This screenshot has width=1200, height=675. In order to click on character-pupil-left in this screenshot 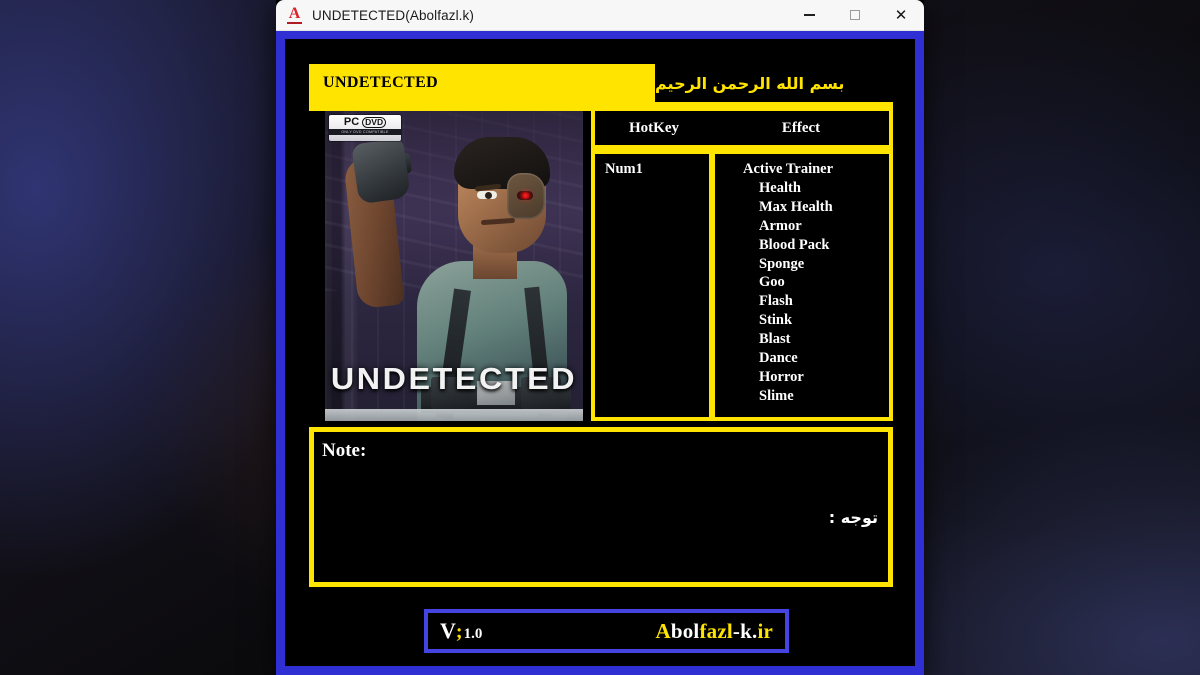, I will do `click(488, 195)`.